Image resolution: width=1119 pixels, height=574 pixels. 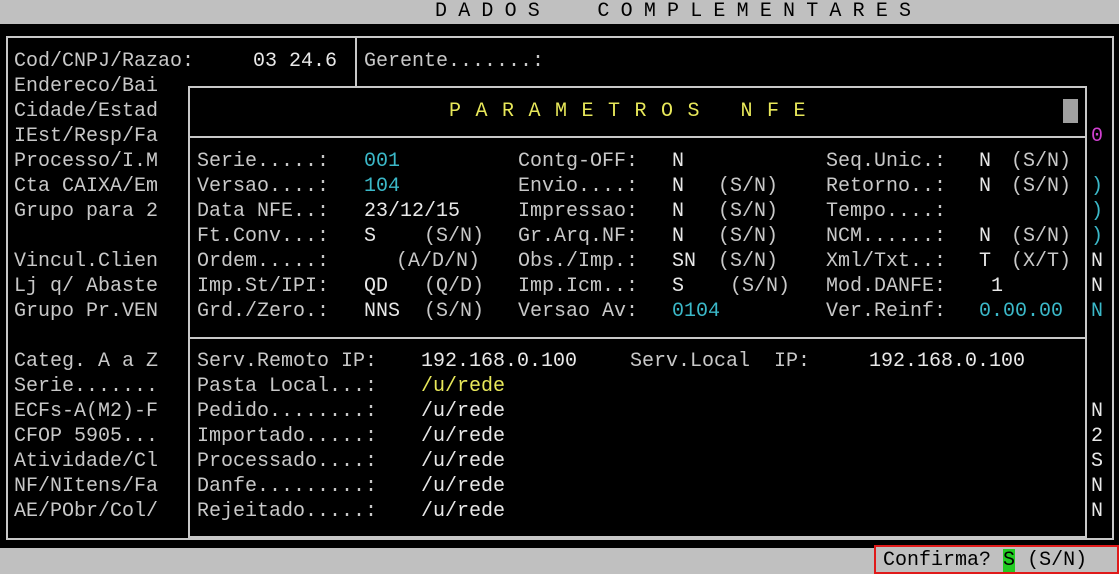 I want to click on background-field-label: ECFs-A(M2)-F, so click(x=86, y=411).